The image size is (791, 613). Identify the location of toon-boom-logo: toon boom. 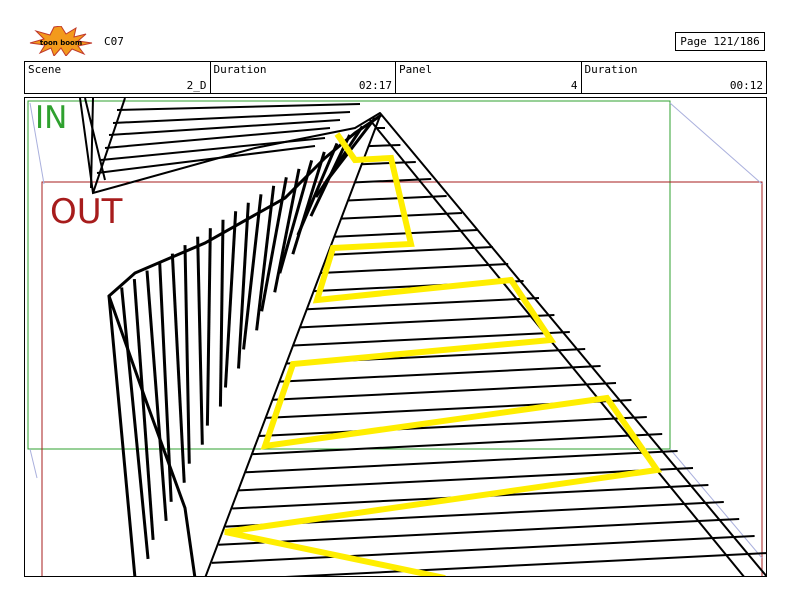
(61, 41).